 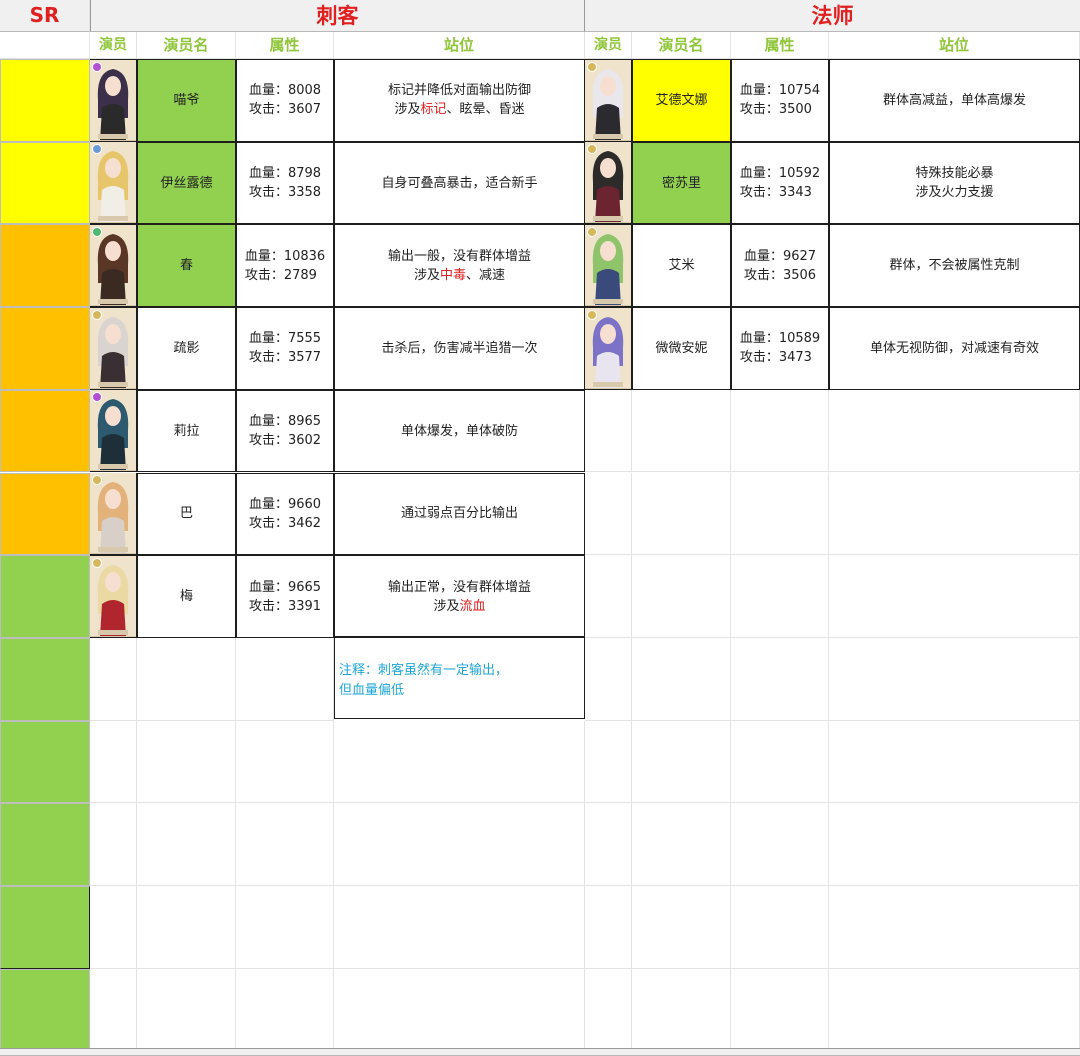 What do you see at coordinates (780, 45) in the screenshot?
I see `mage-col-attr-header: 属性` at bounding box center [780, 45].